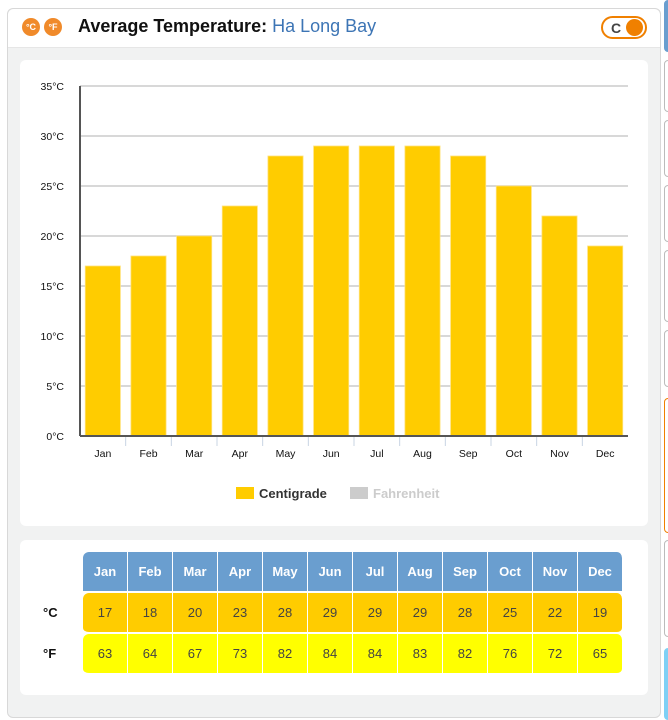 The image size is (668, 720). Describe the element at coordinates (468, 296) in the screenshot. I see `bar-sep` at that location.